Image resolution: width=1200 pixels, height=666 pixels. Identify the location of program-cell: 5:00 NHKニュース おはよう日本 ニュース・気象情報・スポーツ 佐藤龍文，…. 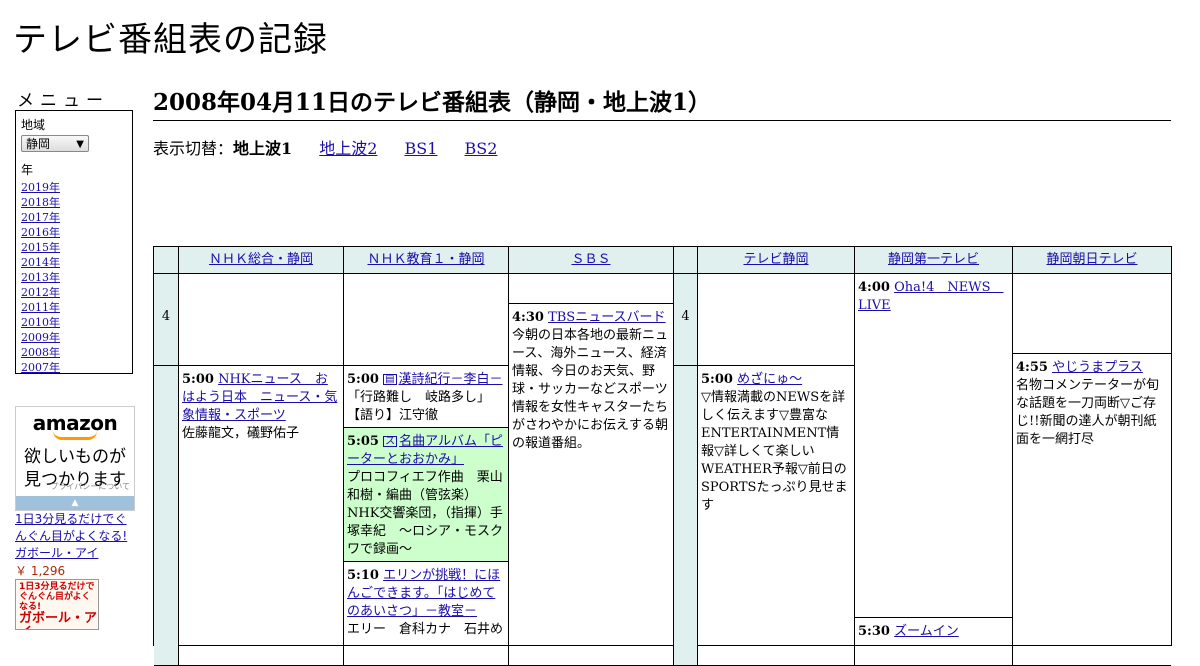
(261, 516).